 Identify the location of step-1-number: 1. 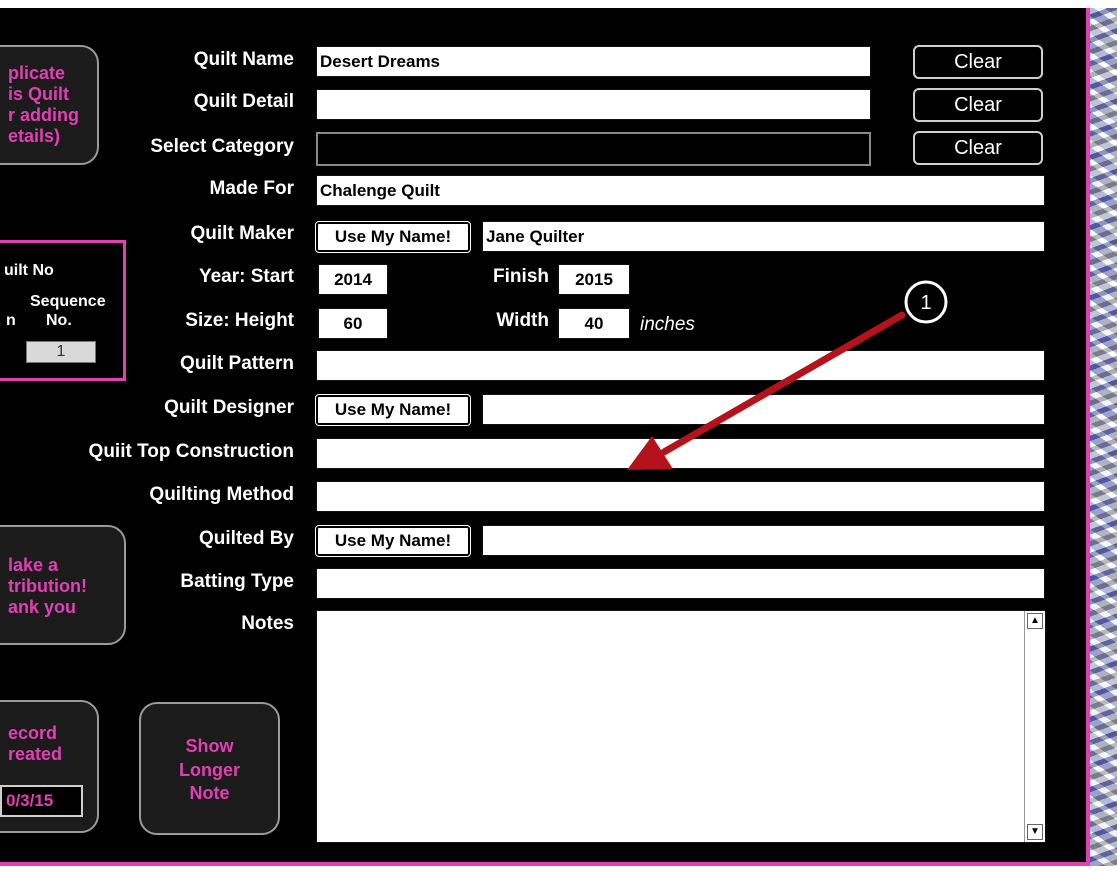
(925, 303).